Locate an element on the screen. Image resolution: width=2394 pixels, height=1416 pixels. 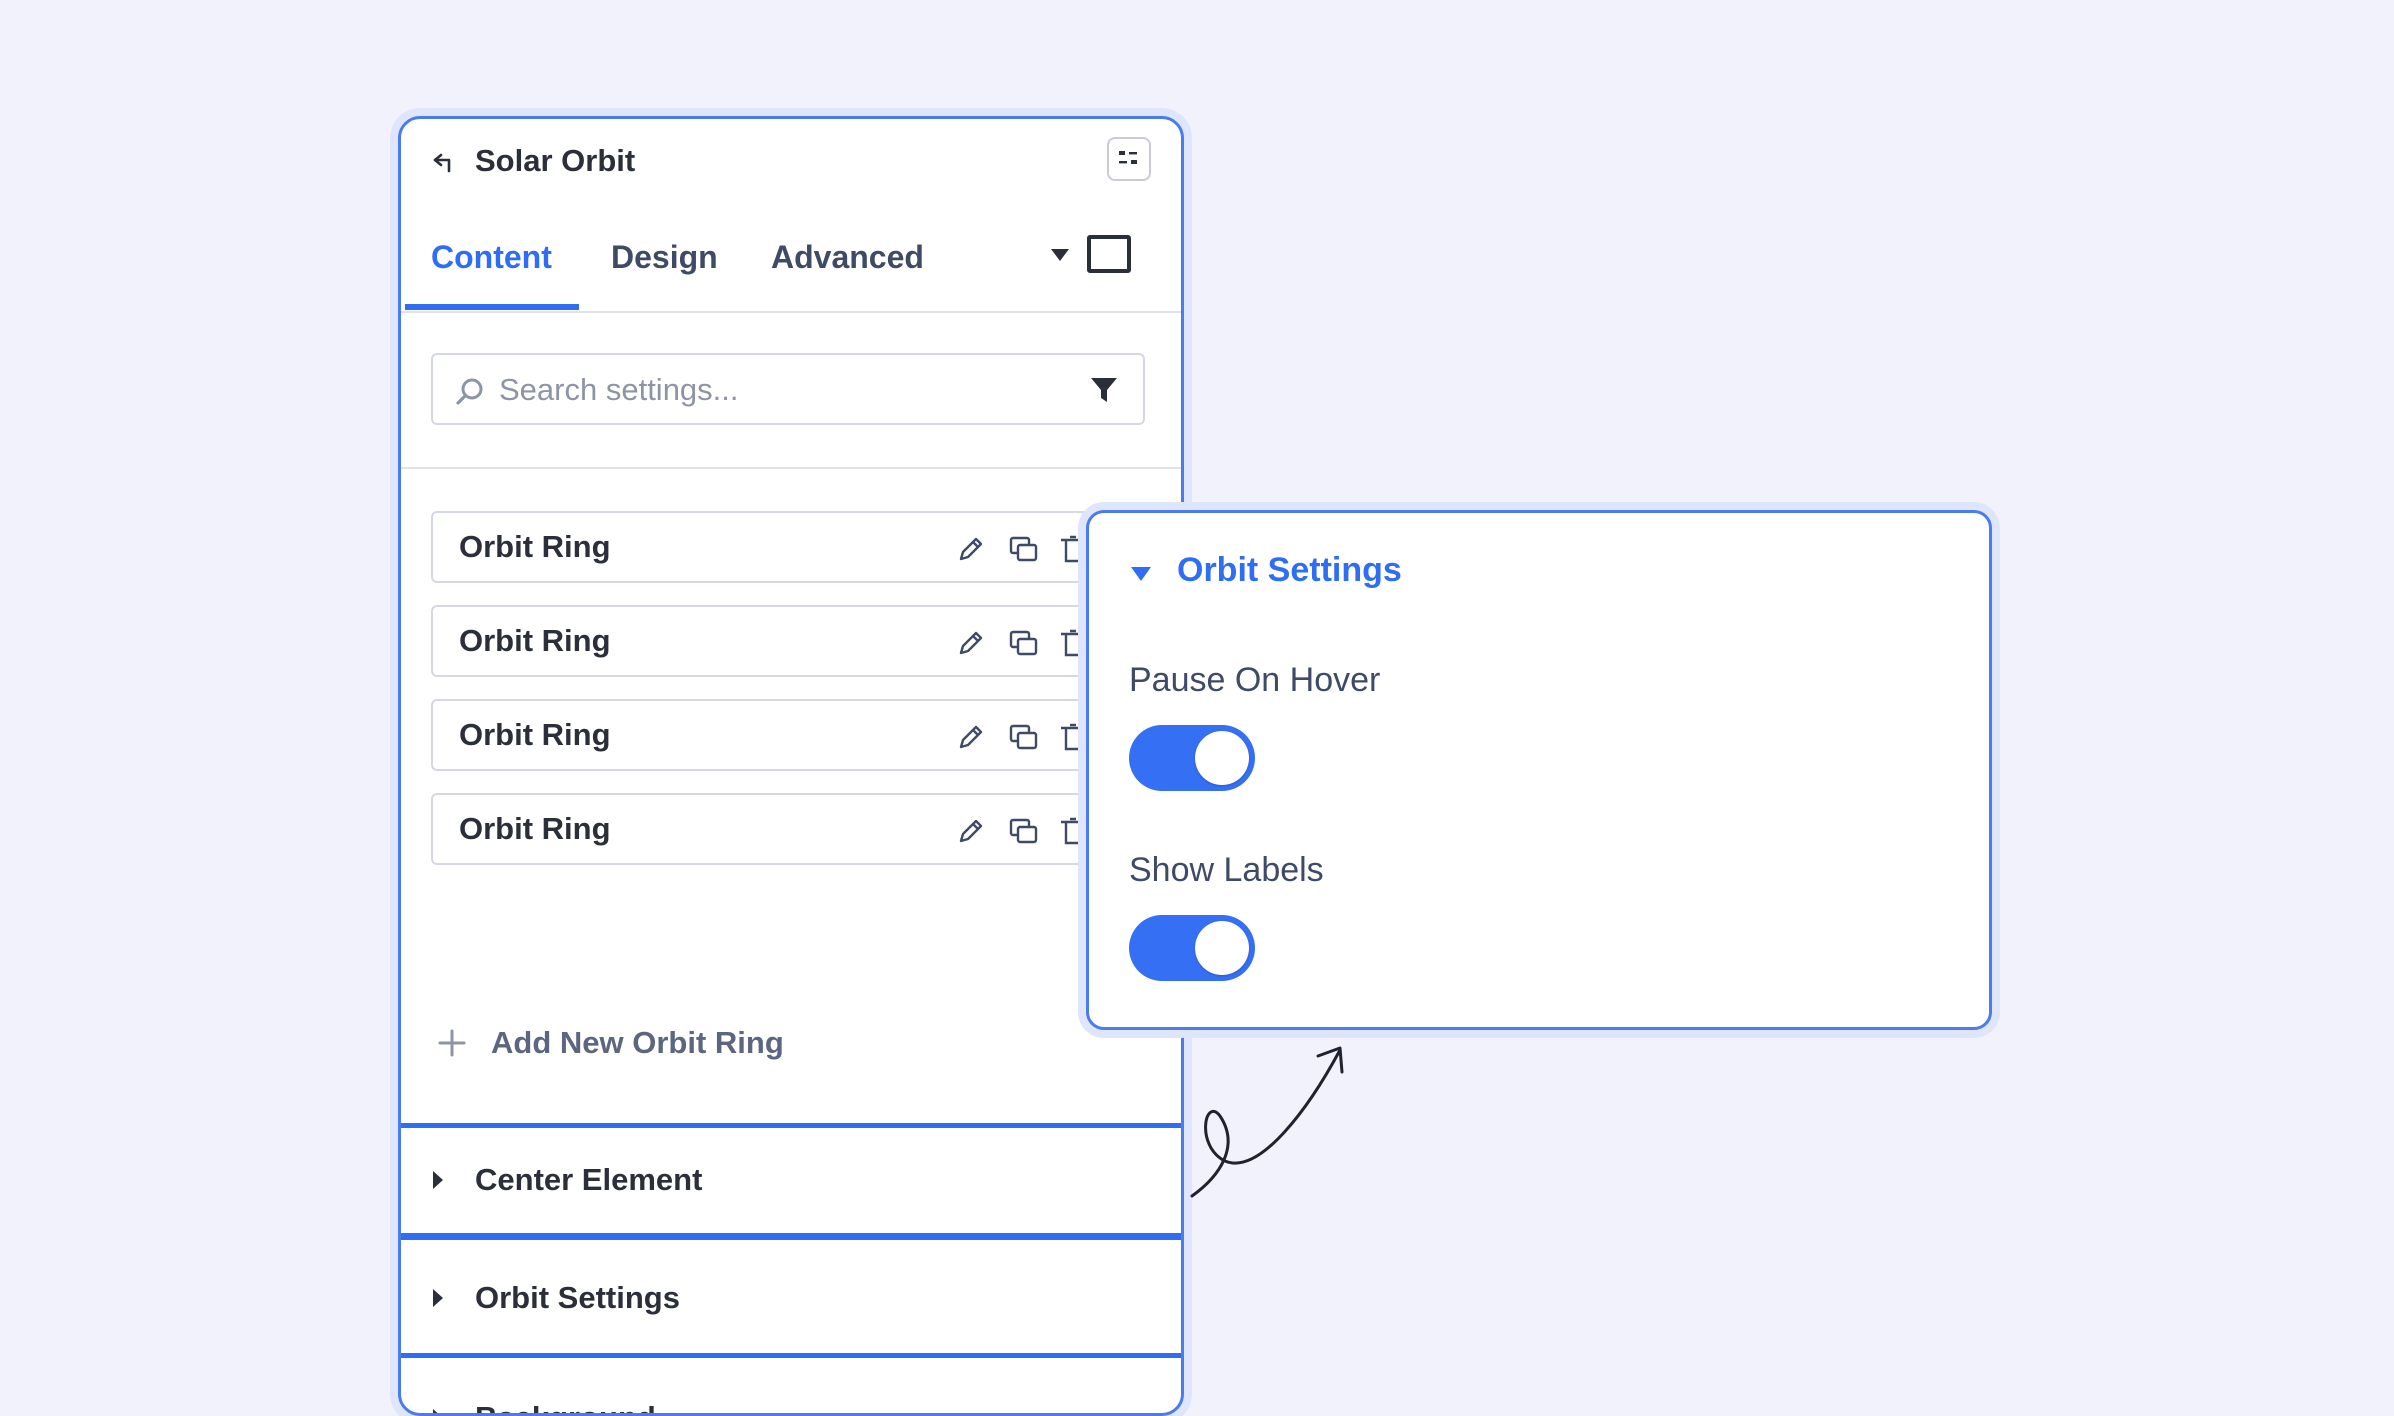
show-labels-toggle is located at coordinates (1192, 948).